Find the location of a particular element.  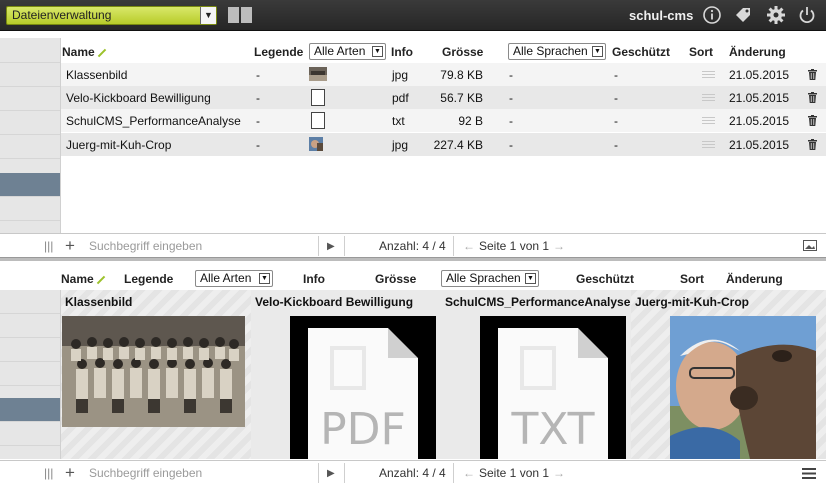

module-select: Dateienverwaltung ▼ is located at coordinates (111, 15).